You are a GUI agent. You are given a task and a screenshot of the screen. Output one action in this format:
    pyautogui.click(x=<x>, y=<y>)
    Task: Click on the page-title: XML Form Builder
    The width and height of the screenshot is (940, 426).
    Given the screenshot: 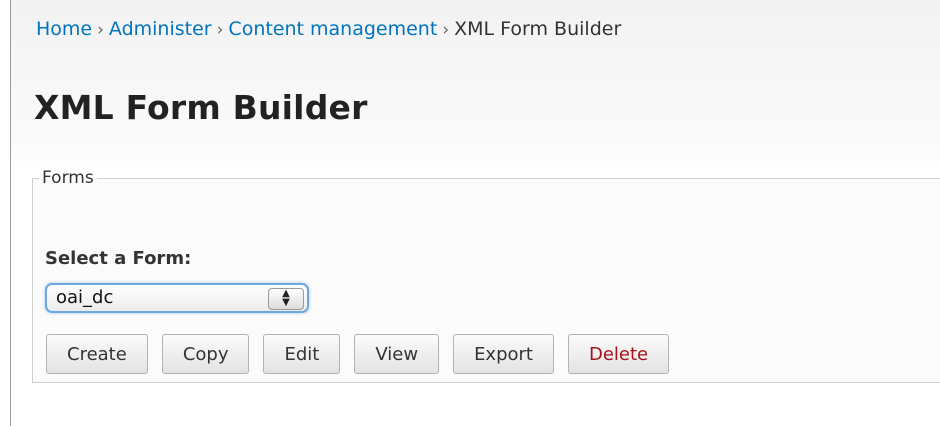 What is the action you would take?
    pyautogui.click(x=201, y=107)
    